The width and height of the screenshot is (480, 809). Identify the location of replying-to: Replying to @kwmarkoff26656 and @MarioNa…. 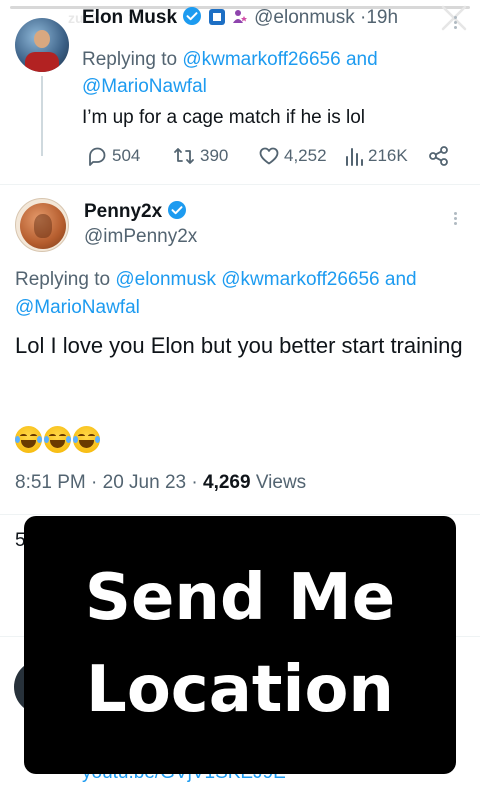
(230, 73).